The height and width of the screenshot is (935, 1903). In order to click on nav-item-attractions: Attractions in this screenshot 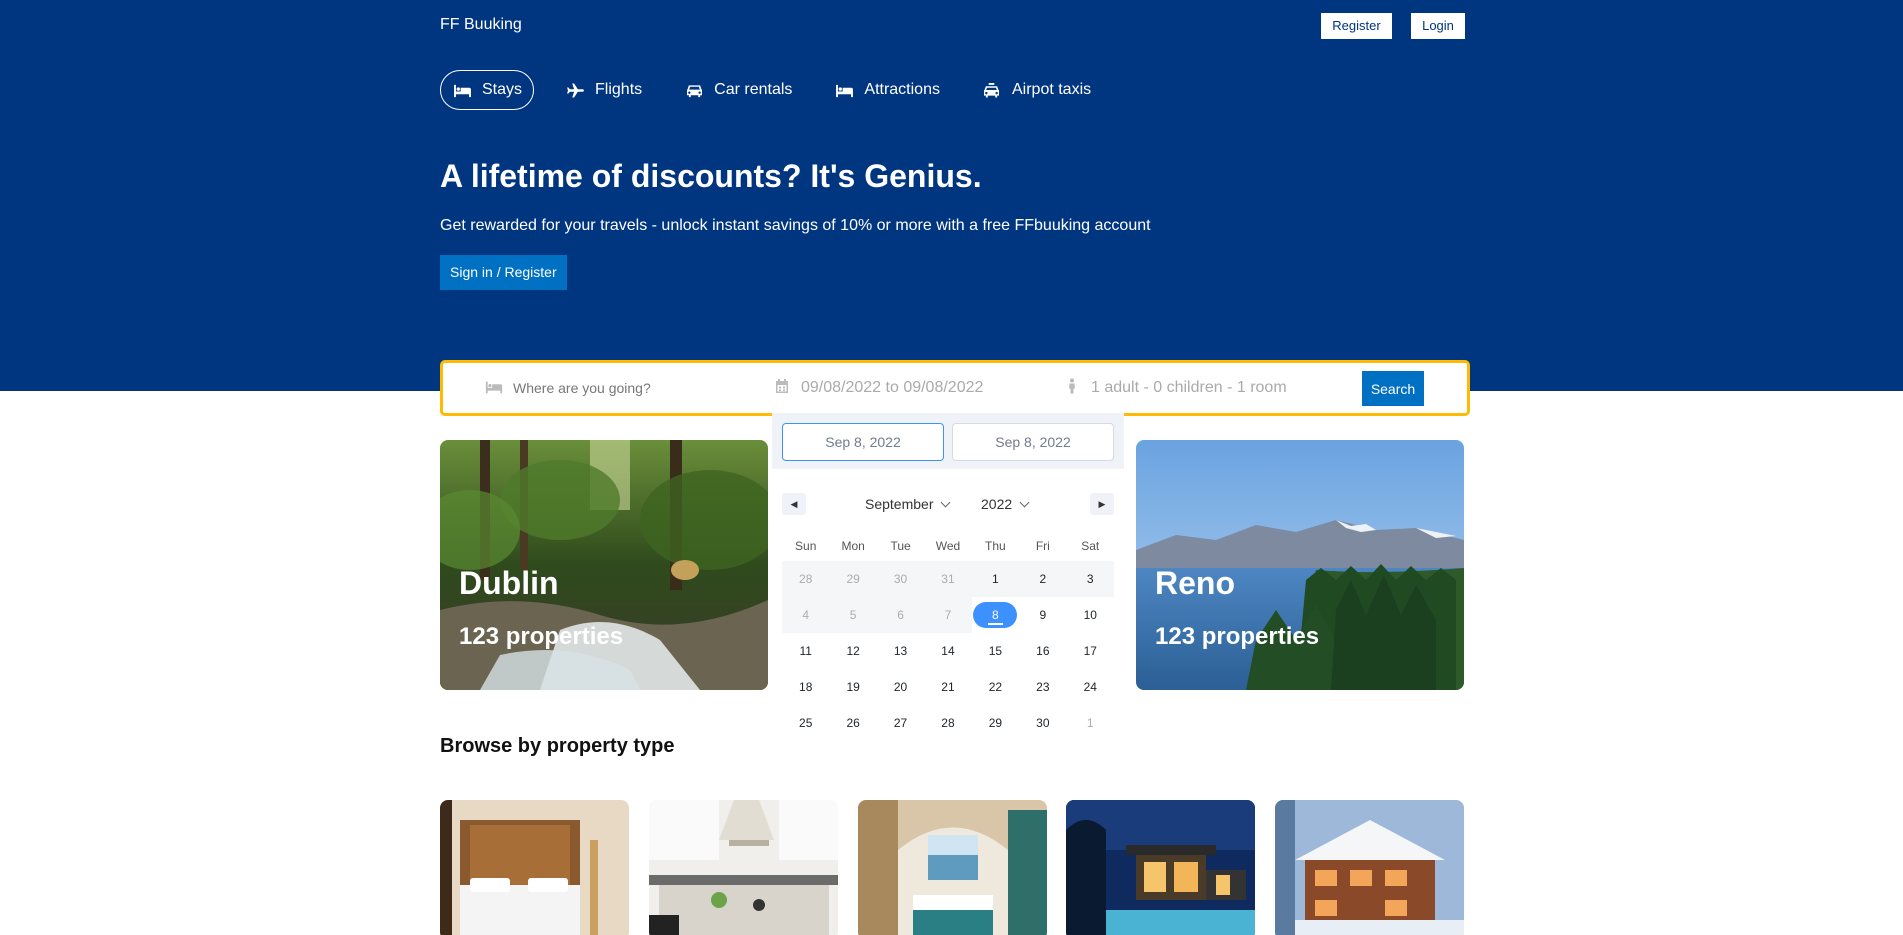, I will do `click(887, 90)`.